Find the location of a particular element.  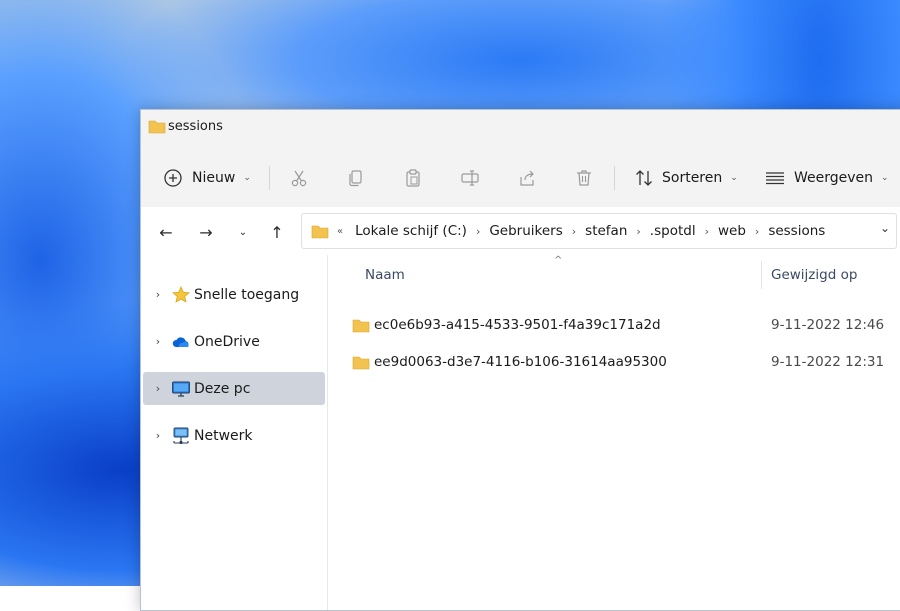

forward-button: → is located at coordinates (206, 232).